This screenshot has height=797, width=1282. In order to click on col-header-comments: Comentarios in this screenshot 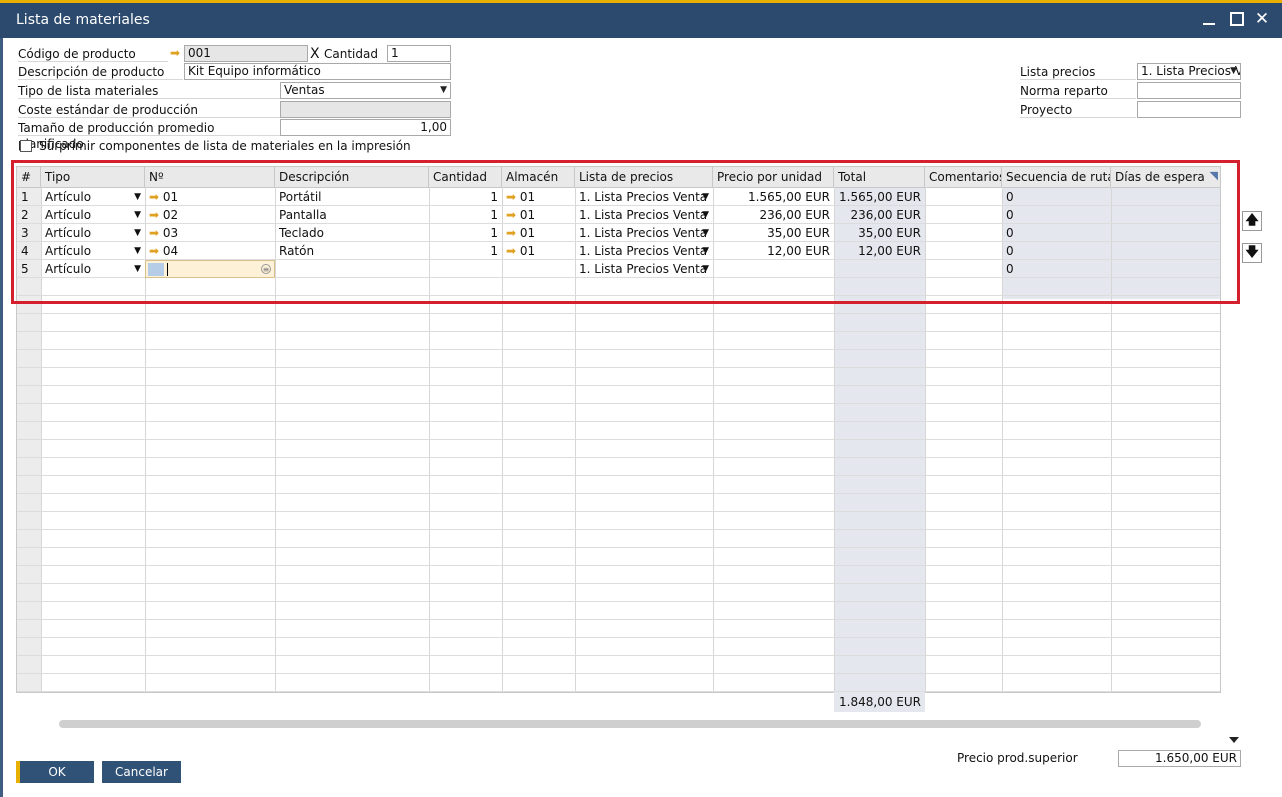, I will do `click(963, 177)`.